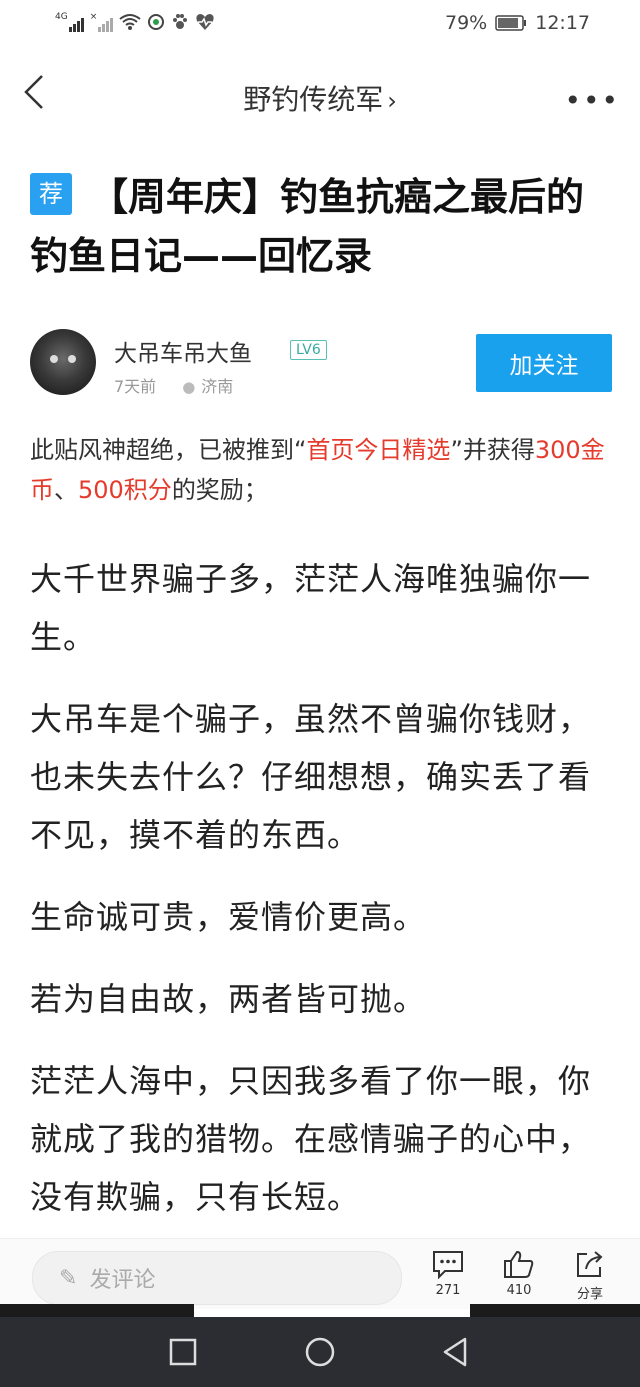 This screenshot has height=1387, width=640. What do you see at coordinates (189, 387) in the screenshot?
I see `location-pin-icon: ●` at bounding box center [189, 387].